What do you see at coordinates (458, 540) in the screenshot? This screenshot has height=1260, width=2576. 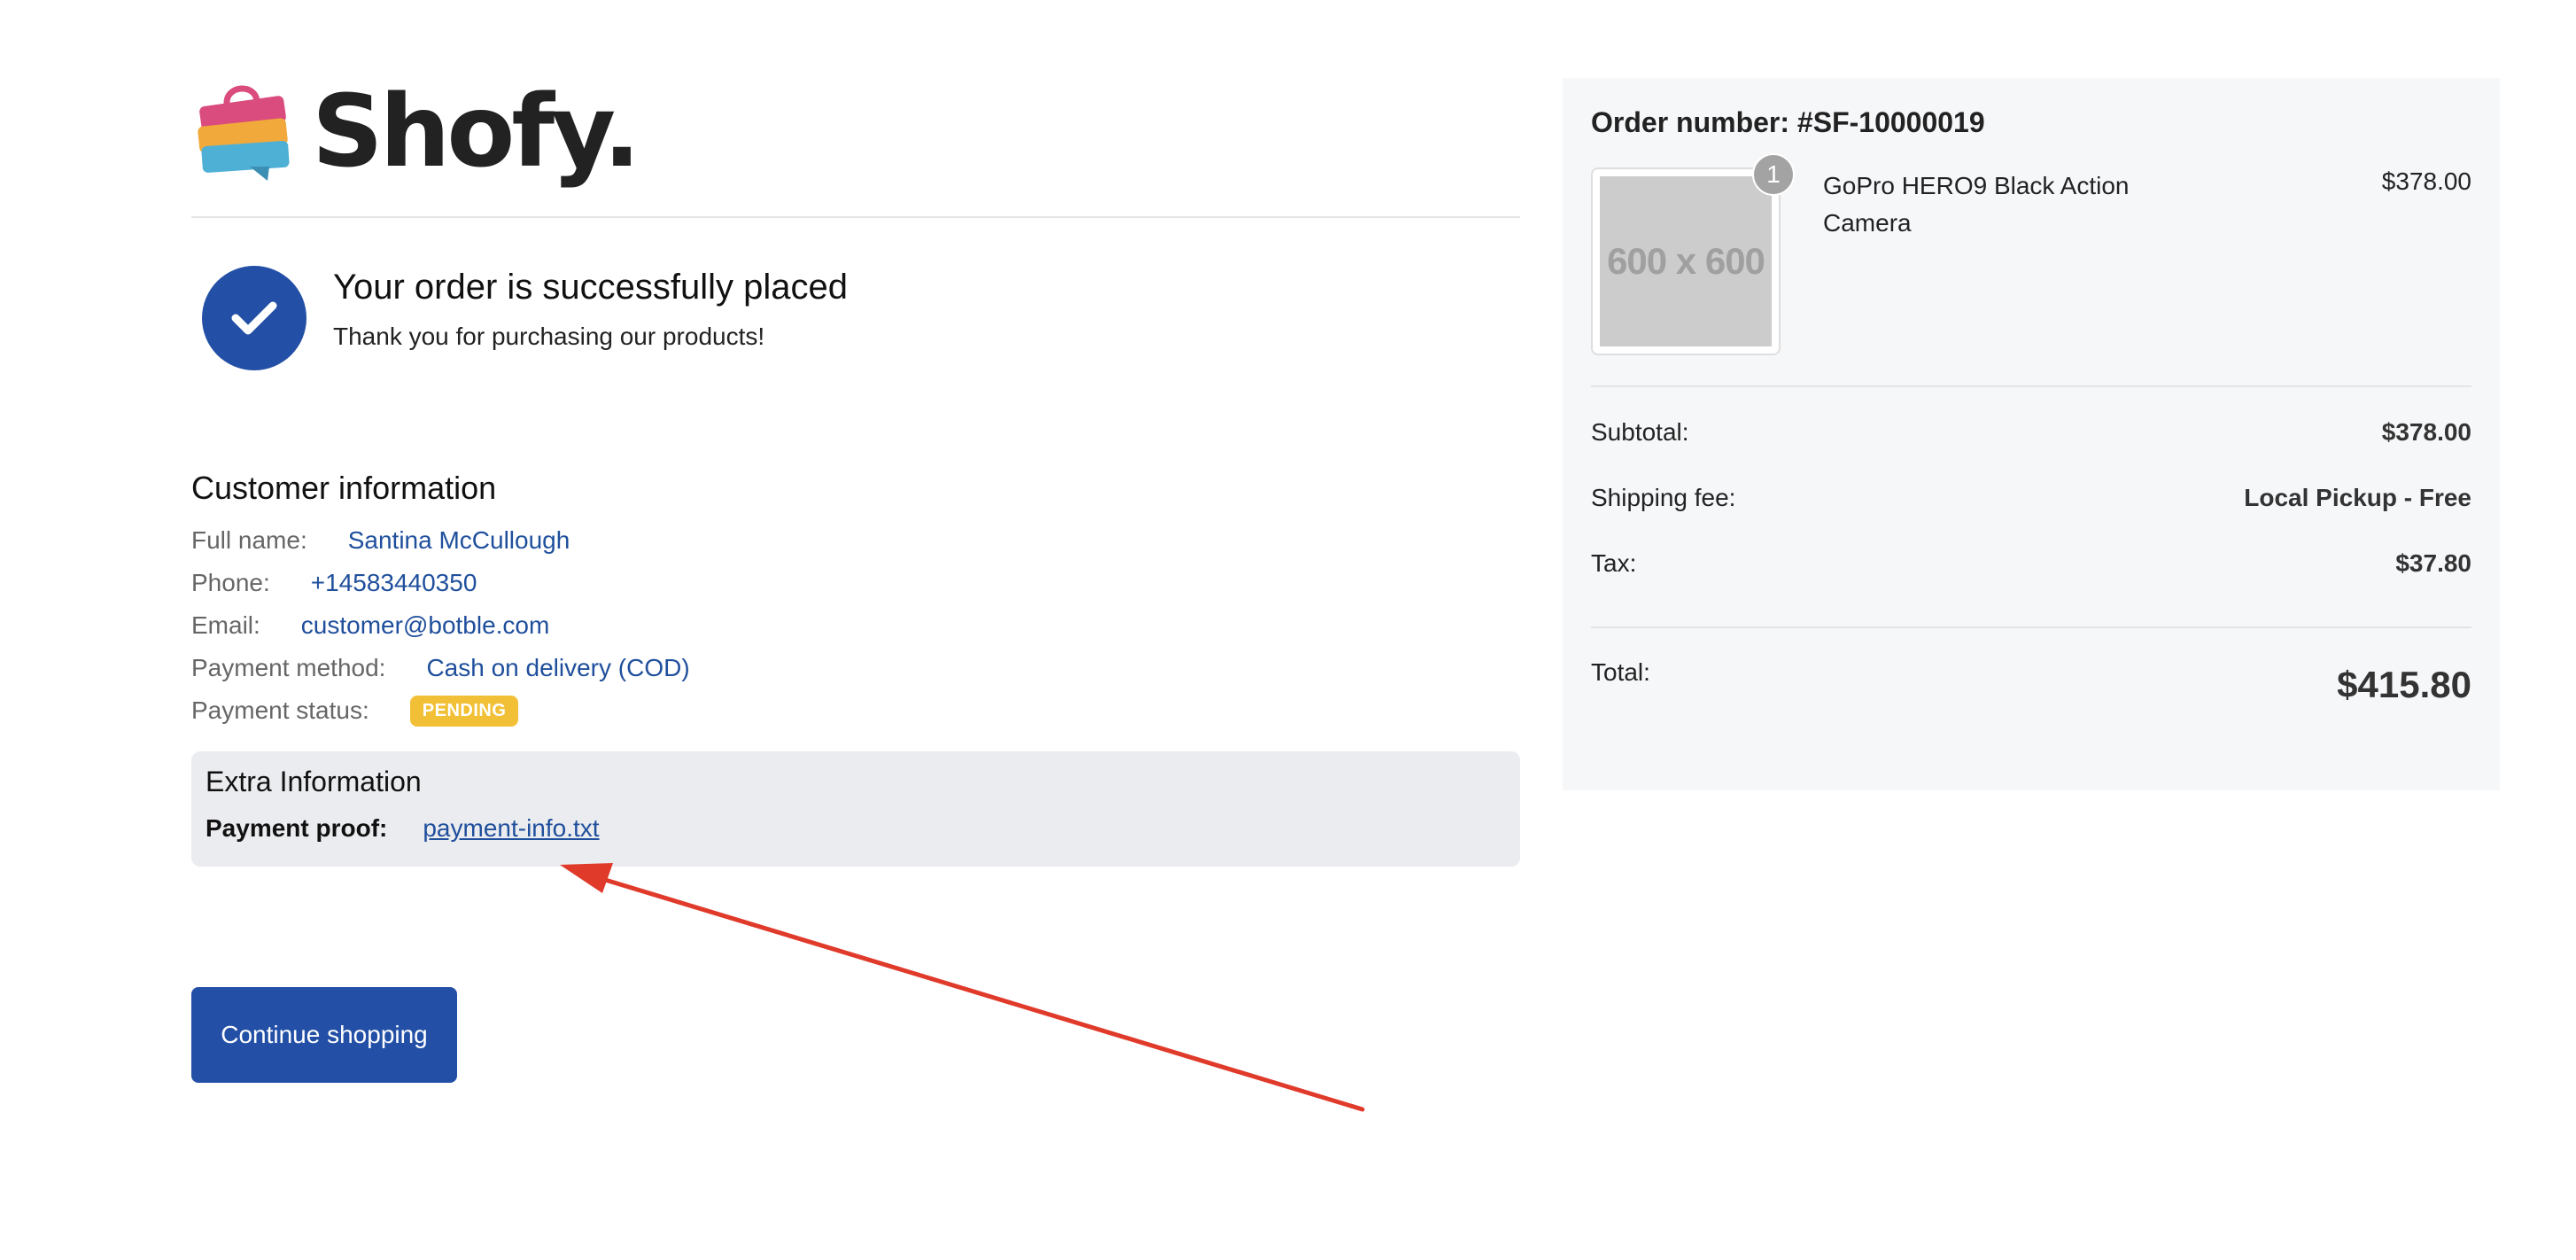 I see `full-name-value: Santina McCullough` at bounding box center [458, 540].